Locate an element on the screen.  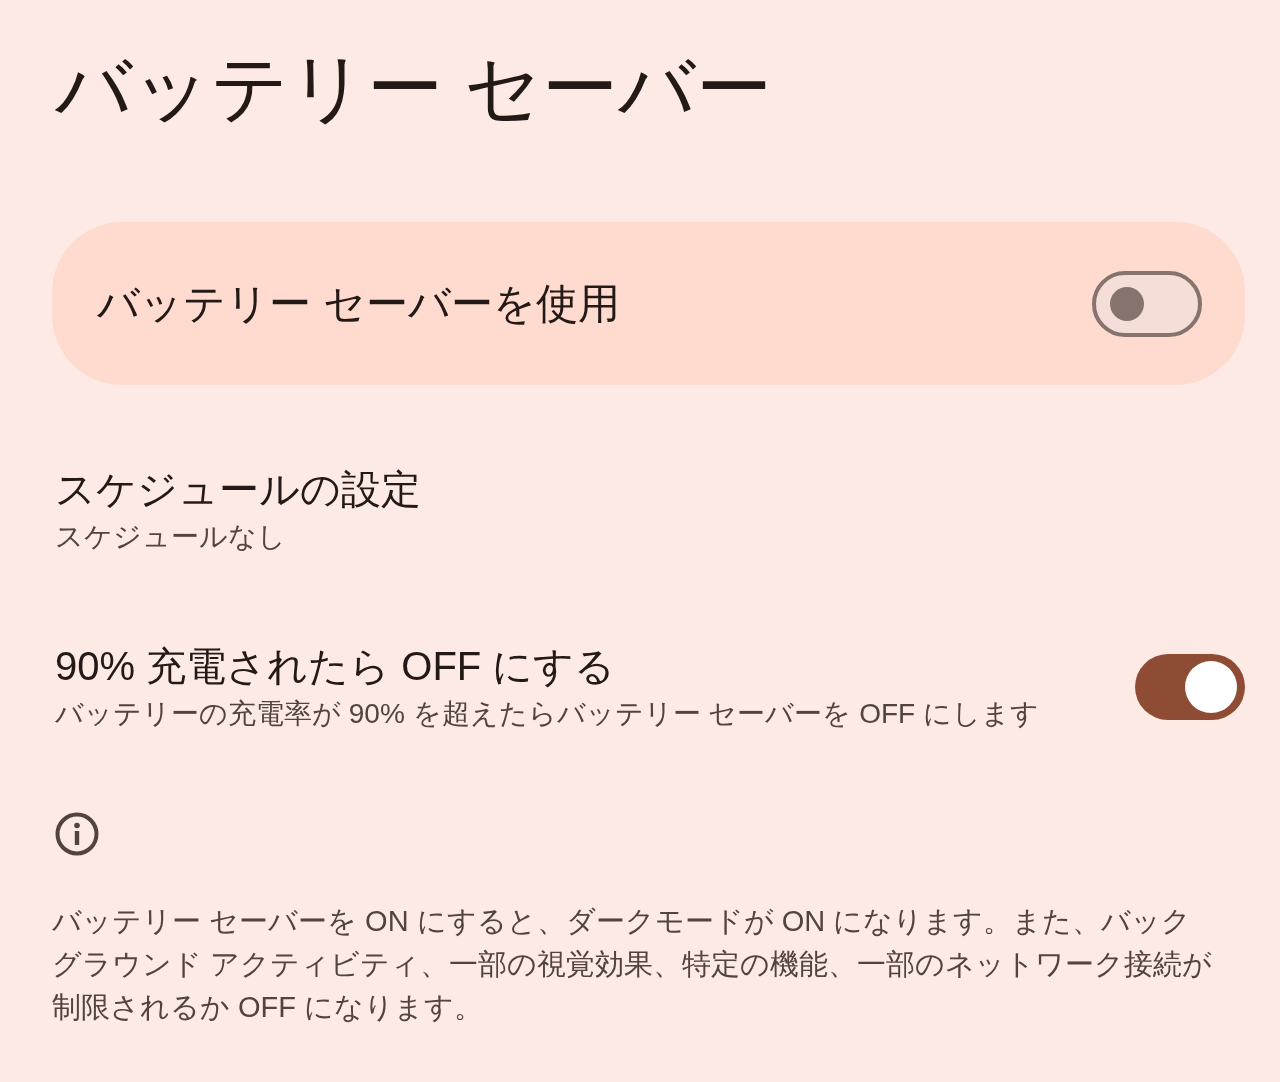
setting-title: 90% 充電されたら OFF にする is located at coordinates (547, 666).